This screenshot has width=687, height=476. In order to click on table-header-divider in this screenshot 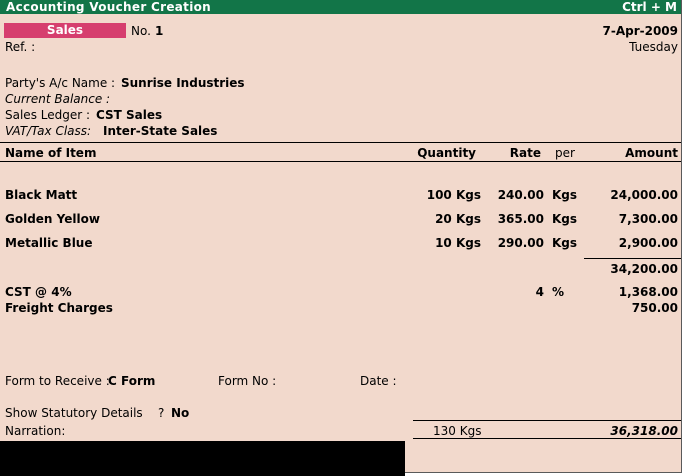, I will do `click(340, 161)`.